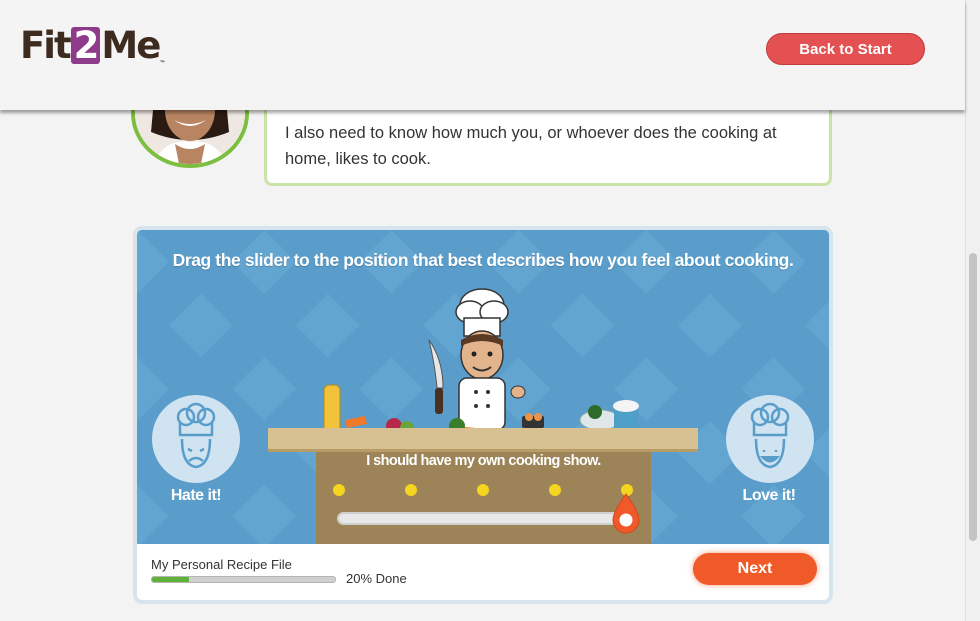  What do you see at coordinates (221, 564) in the screenshot?
I see `progress-label: My Personal Recipe File` at bounding box center [221, 564].